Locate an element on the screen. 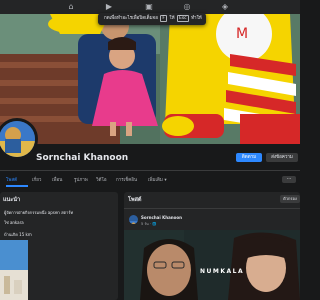 This screenshot has height=300, width=320. toast-text-after: ทำให้ is located at coordinates (196, 18).